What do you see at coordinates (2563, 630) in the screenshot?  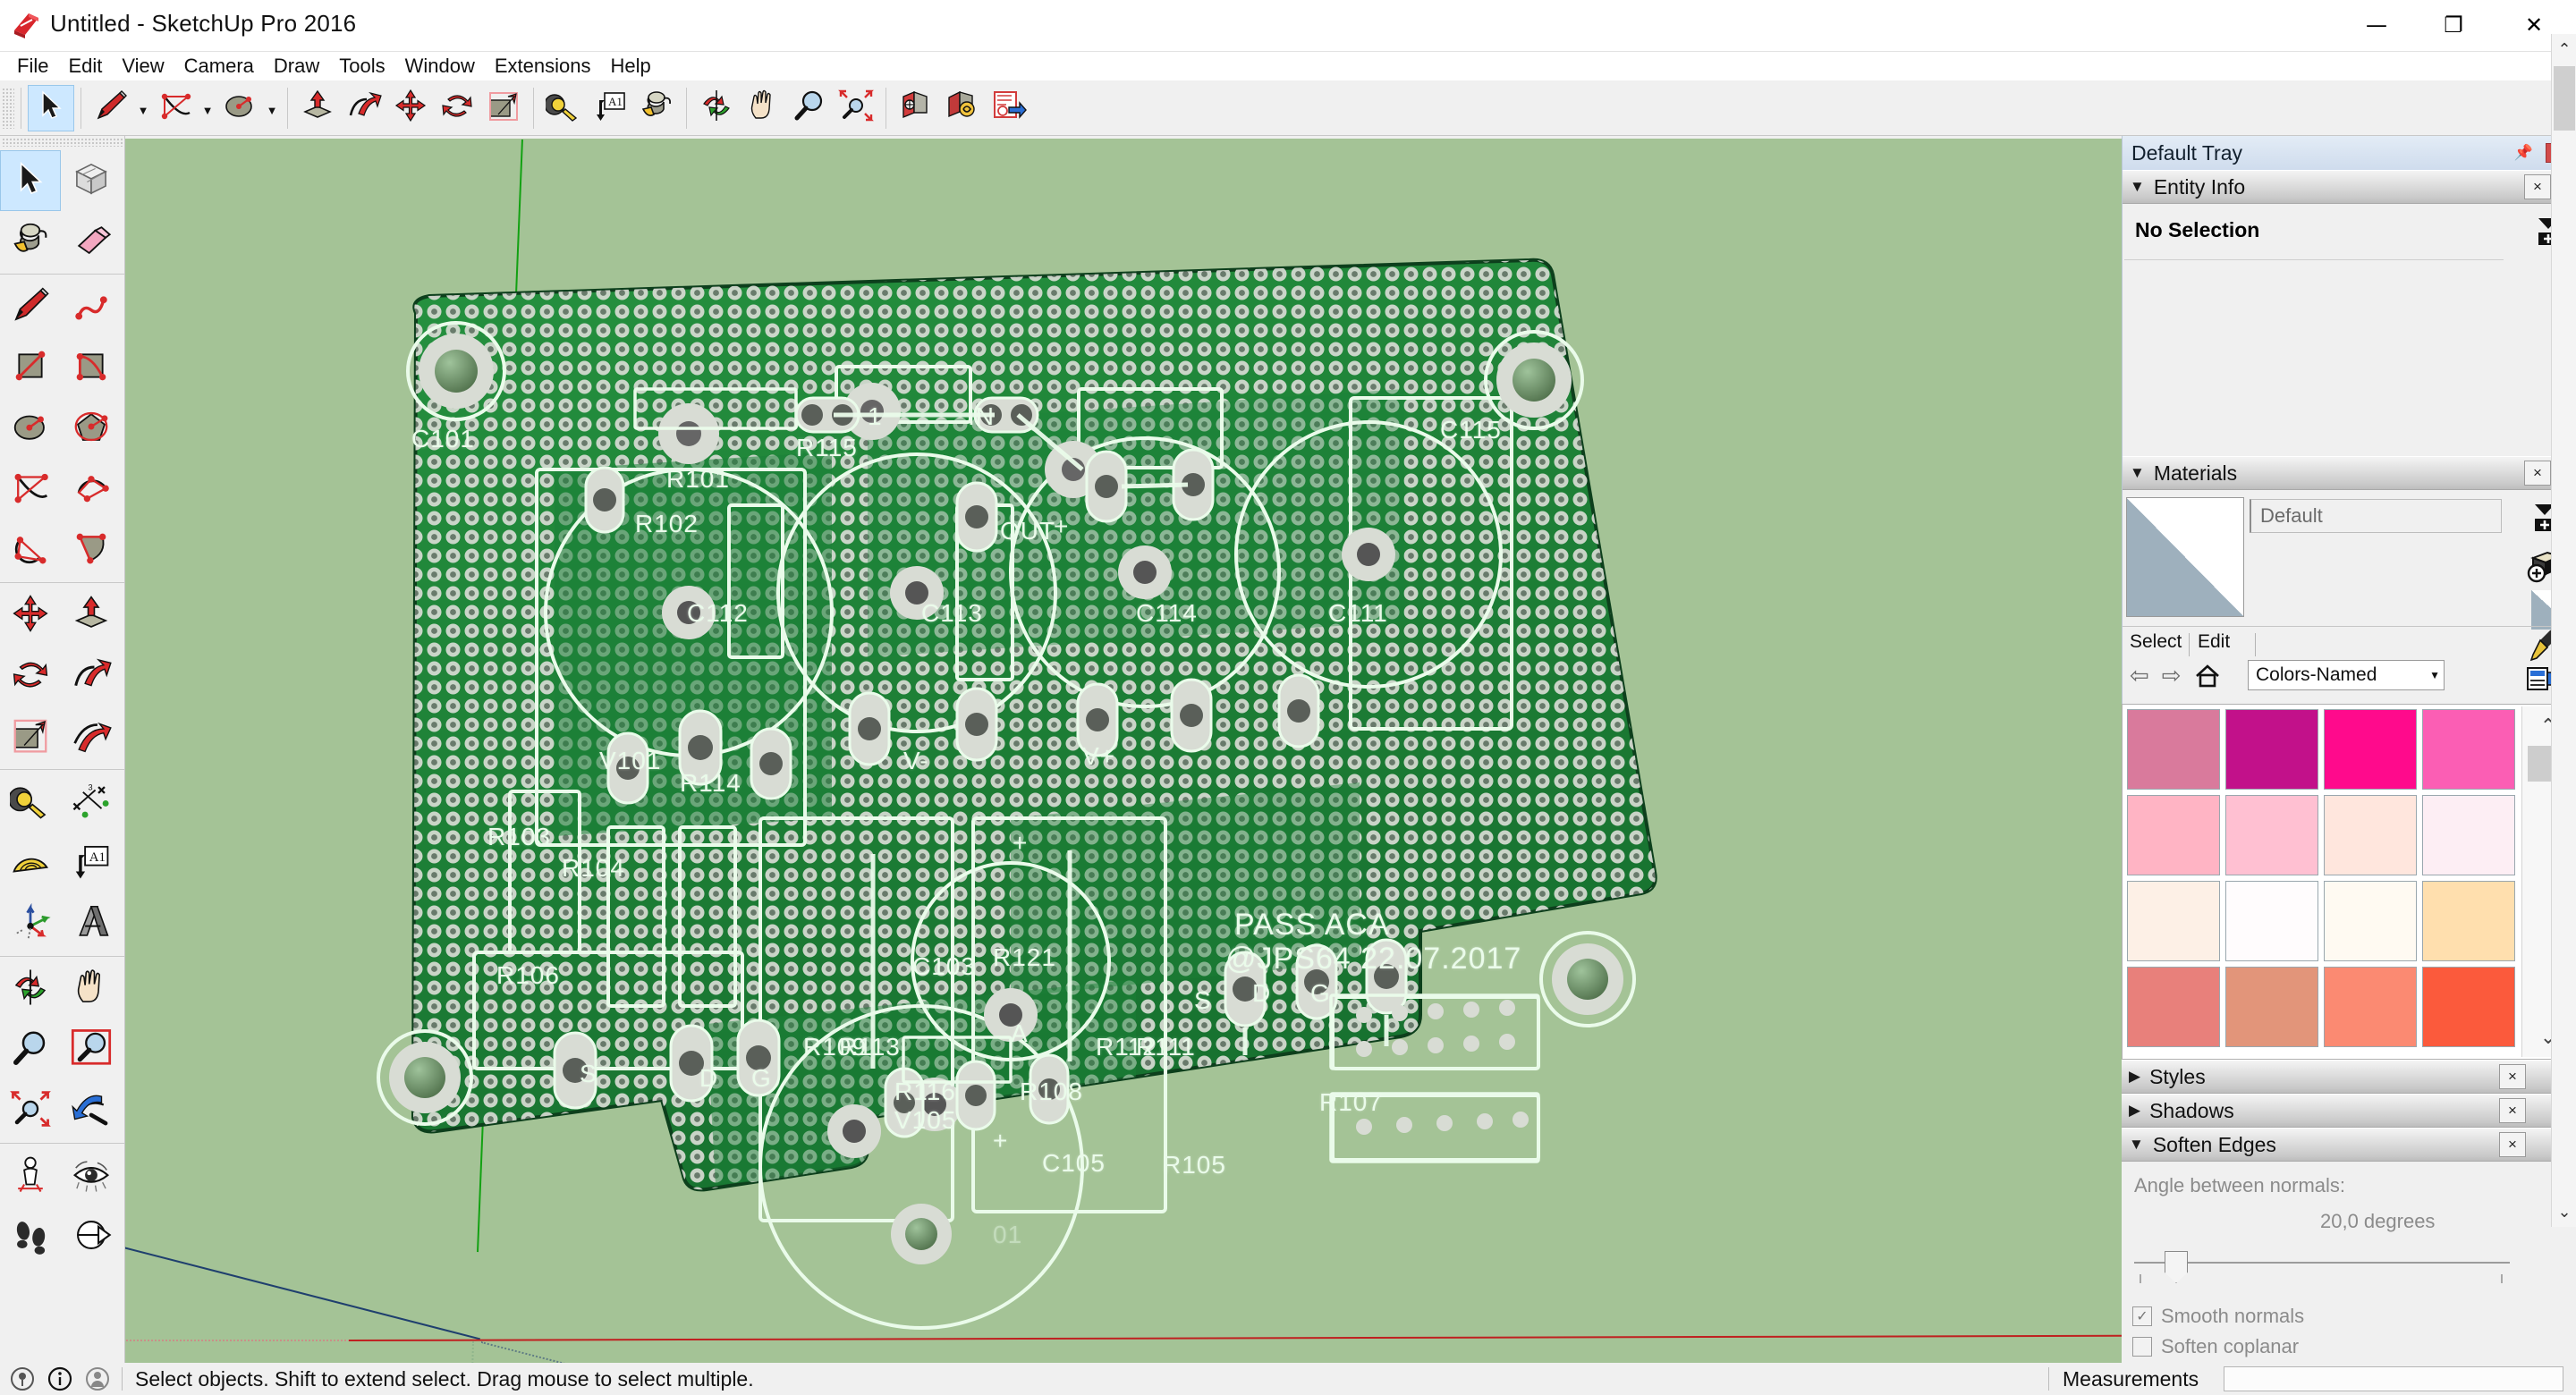 I see `tray-scrollbar: ⌃ ⌄` at bounding box center [2563, 630].